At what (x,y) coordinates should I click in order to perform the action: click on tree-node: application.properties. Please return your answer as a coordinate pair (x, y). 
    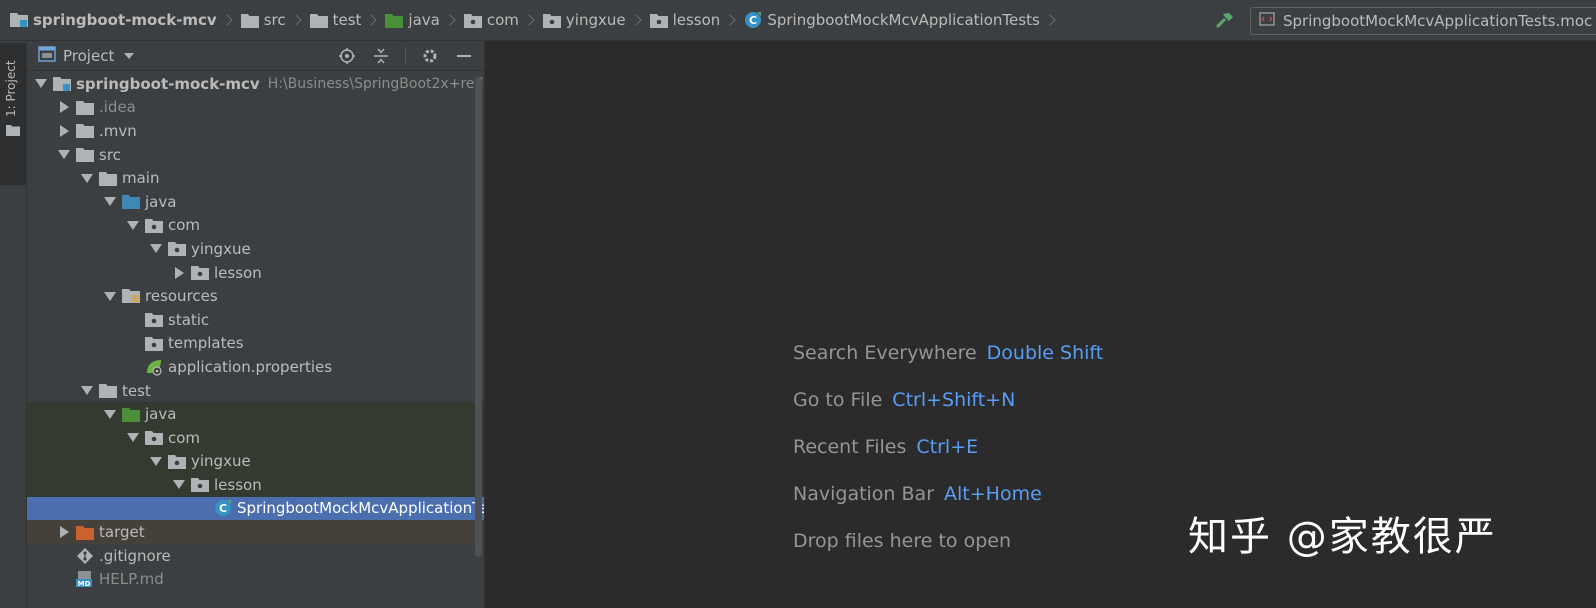
    Looking at the image, I should click on (255, 367).